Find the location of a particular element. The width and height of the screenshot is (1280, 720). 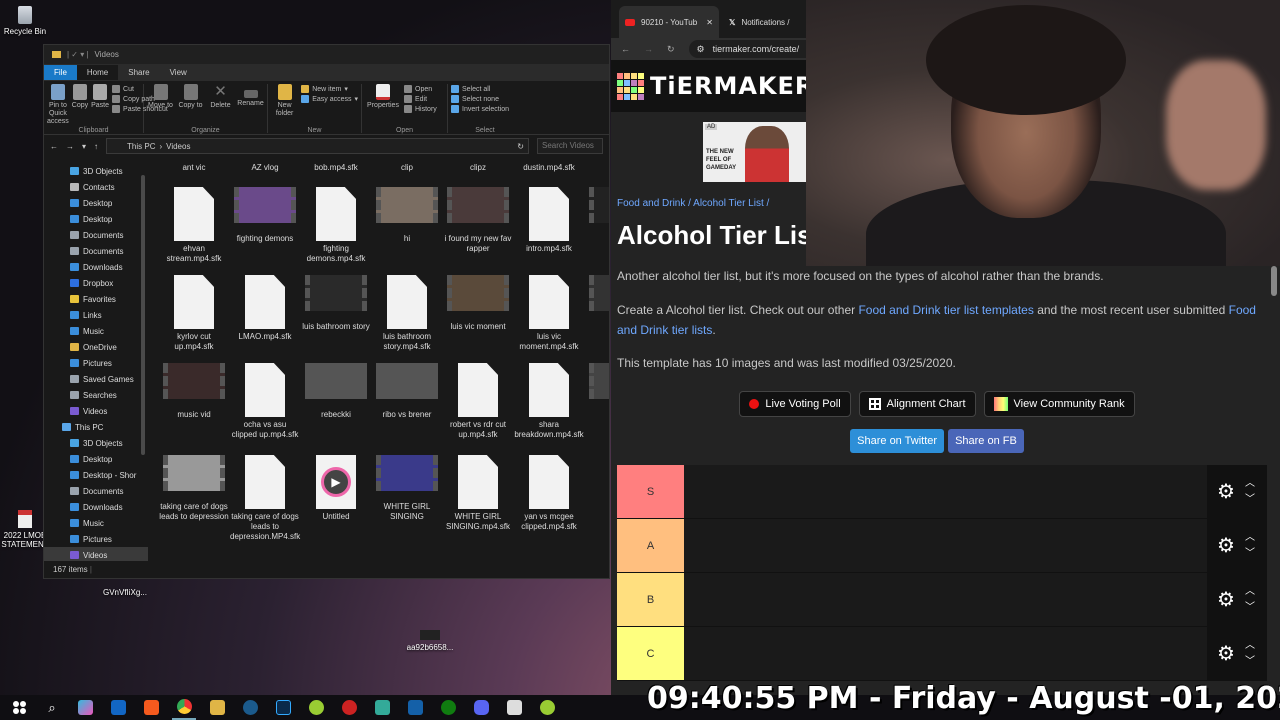

copy-button: Copy is located at coordinates (80, 108).